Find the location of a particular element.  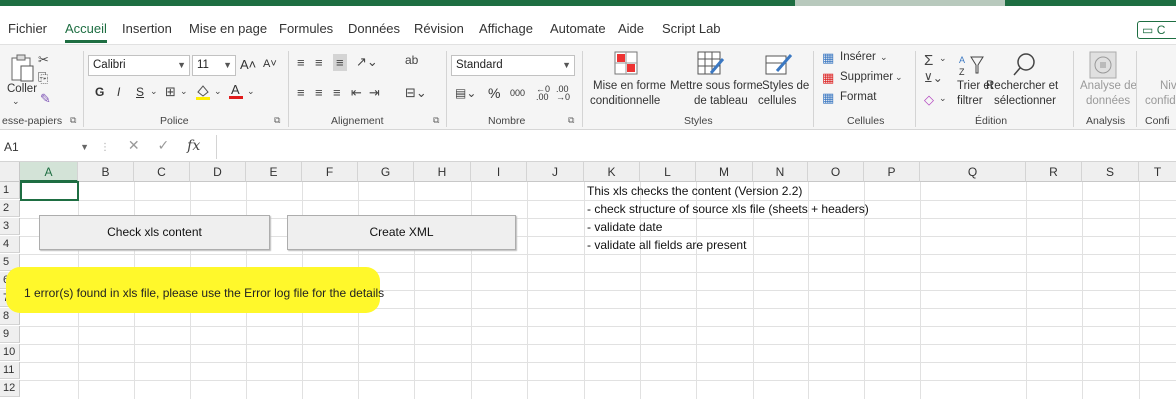

column-header: R is located at coordinates (1054, 172).